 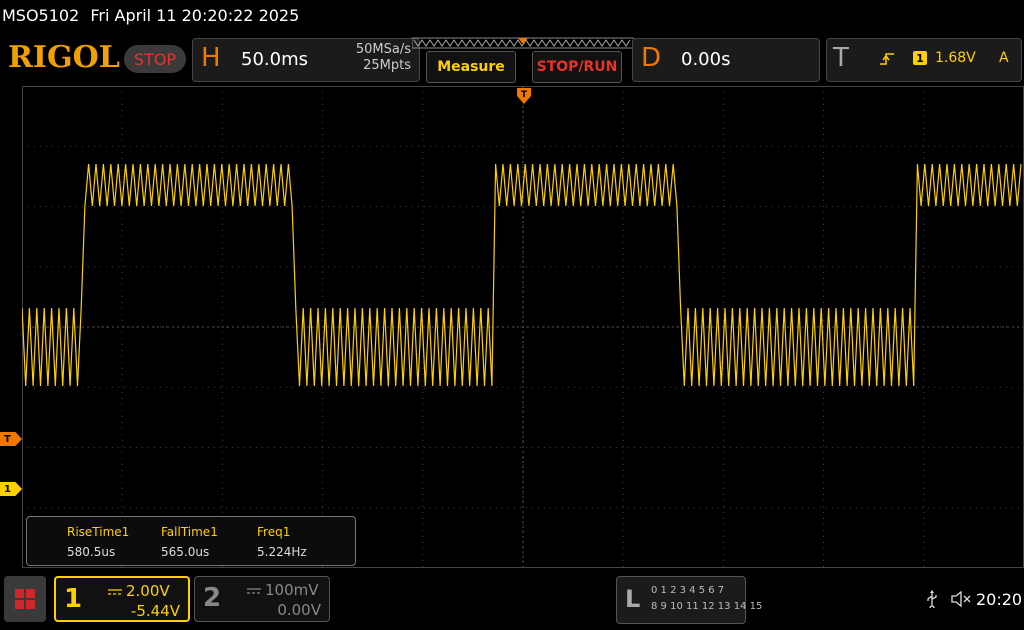 I want to click on run-state-badge: STOP, so click(x=155, y=59).